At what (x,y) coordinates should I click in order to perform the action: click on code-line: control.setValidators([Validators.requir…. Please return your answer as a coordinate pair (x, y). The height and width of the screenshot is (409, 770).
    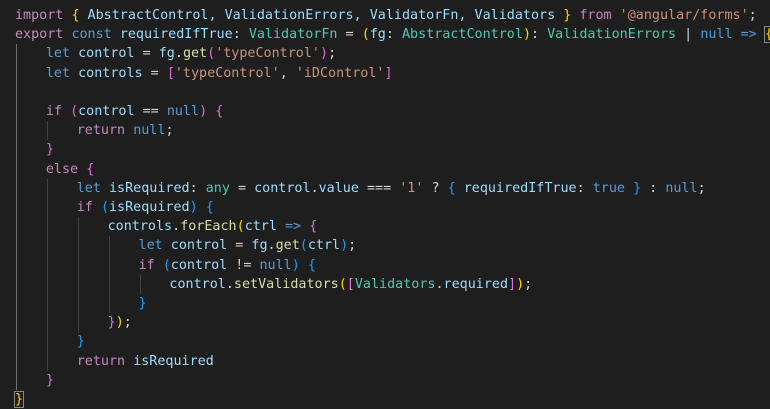
    Looking at the image, I should click on (350, 284).